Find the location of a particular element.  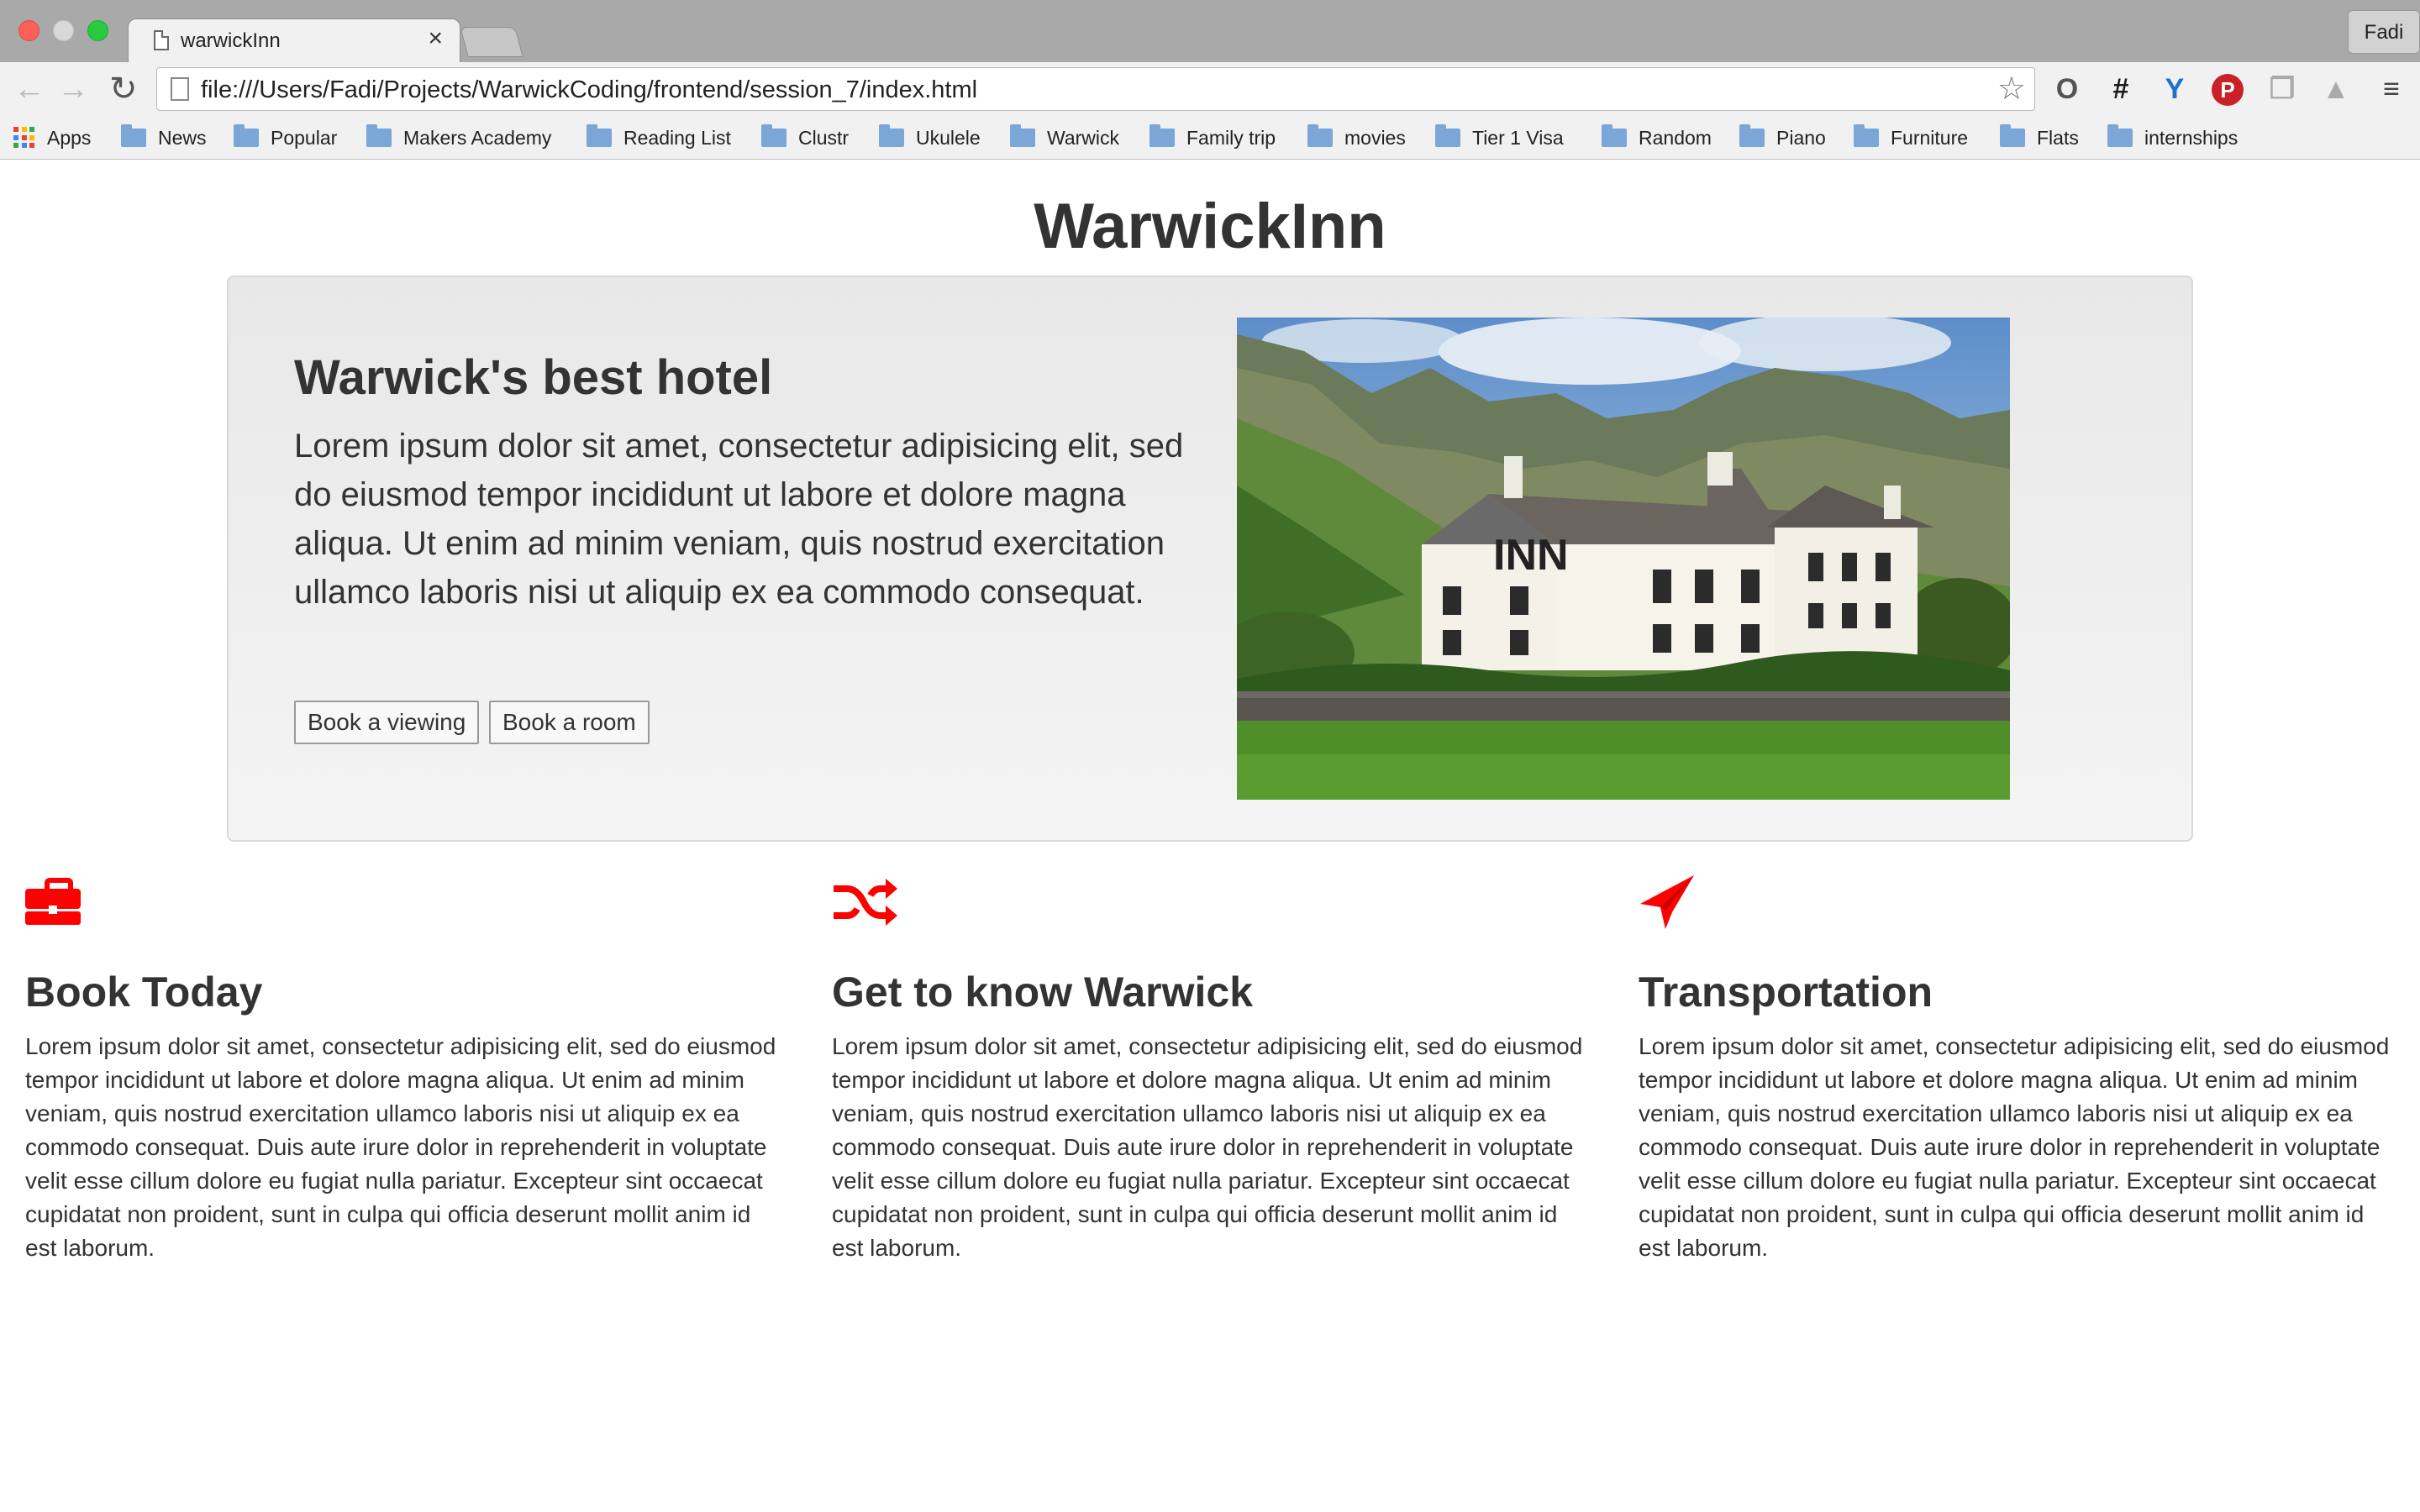

paper-plane-icon is located at coordinates (1667, 902).